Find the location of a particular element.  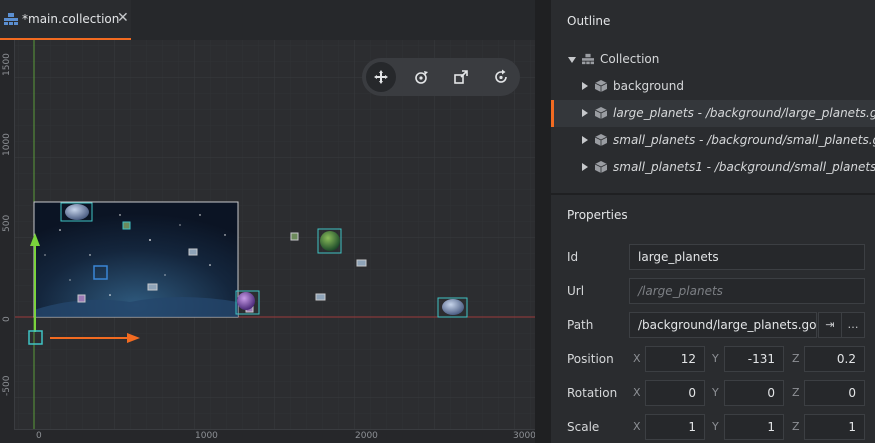

scale-tool-button is located at coordinates (461, 77).